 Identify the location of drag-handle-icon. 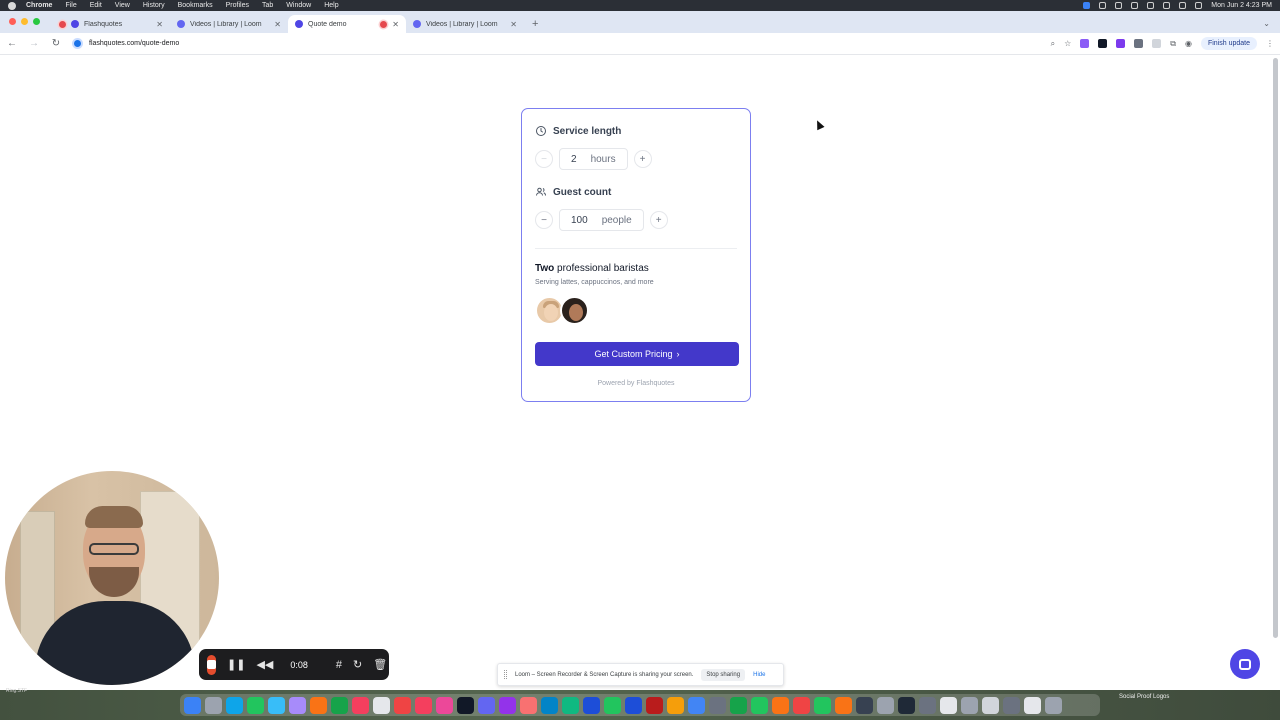
(505, 674).